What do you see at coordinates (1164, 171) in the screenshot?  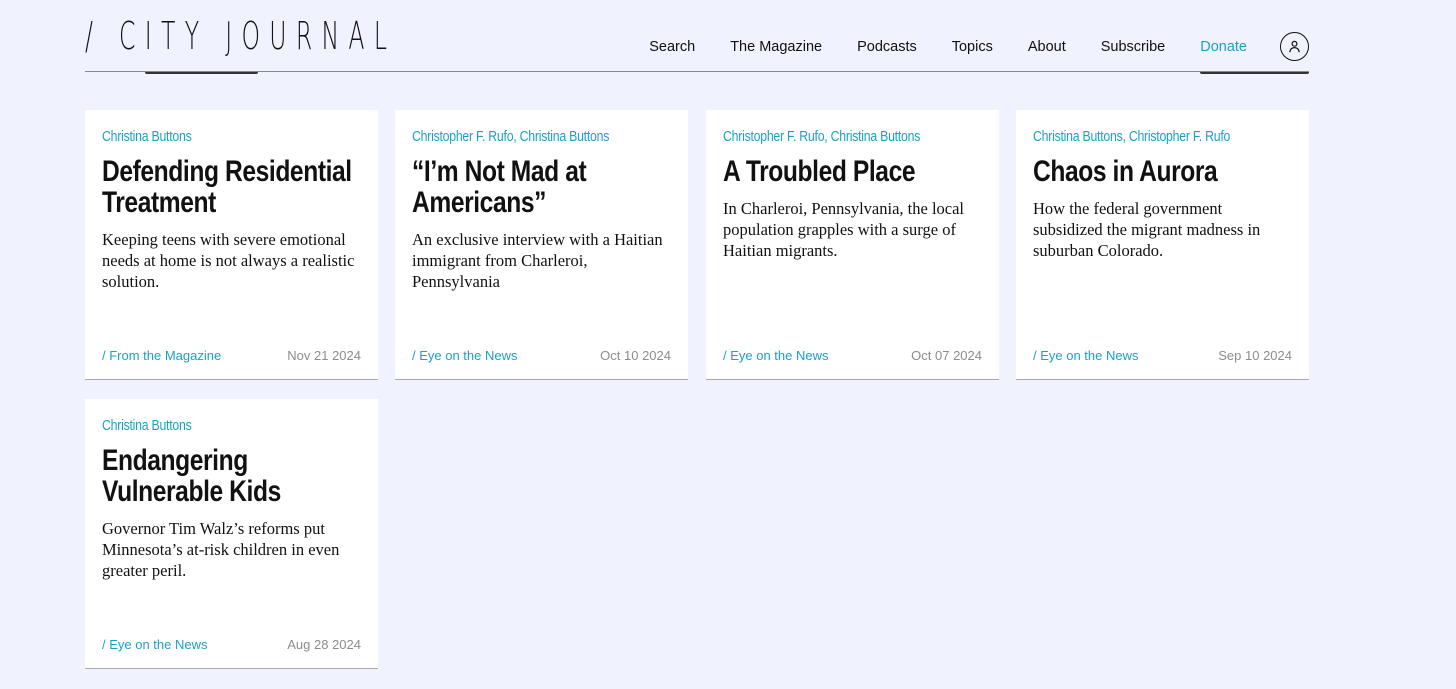 I see `article-title: Chaos in Aurora` at bounding box center [1164, 171].